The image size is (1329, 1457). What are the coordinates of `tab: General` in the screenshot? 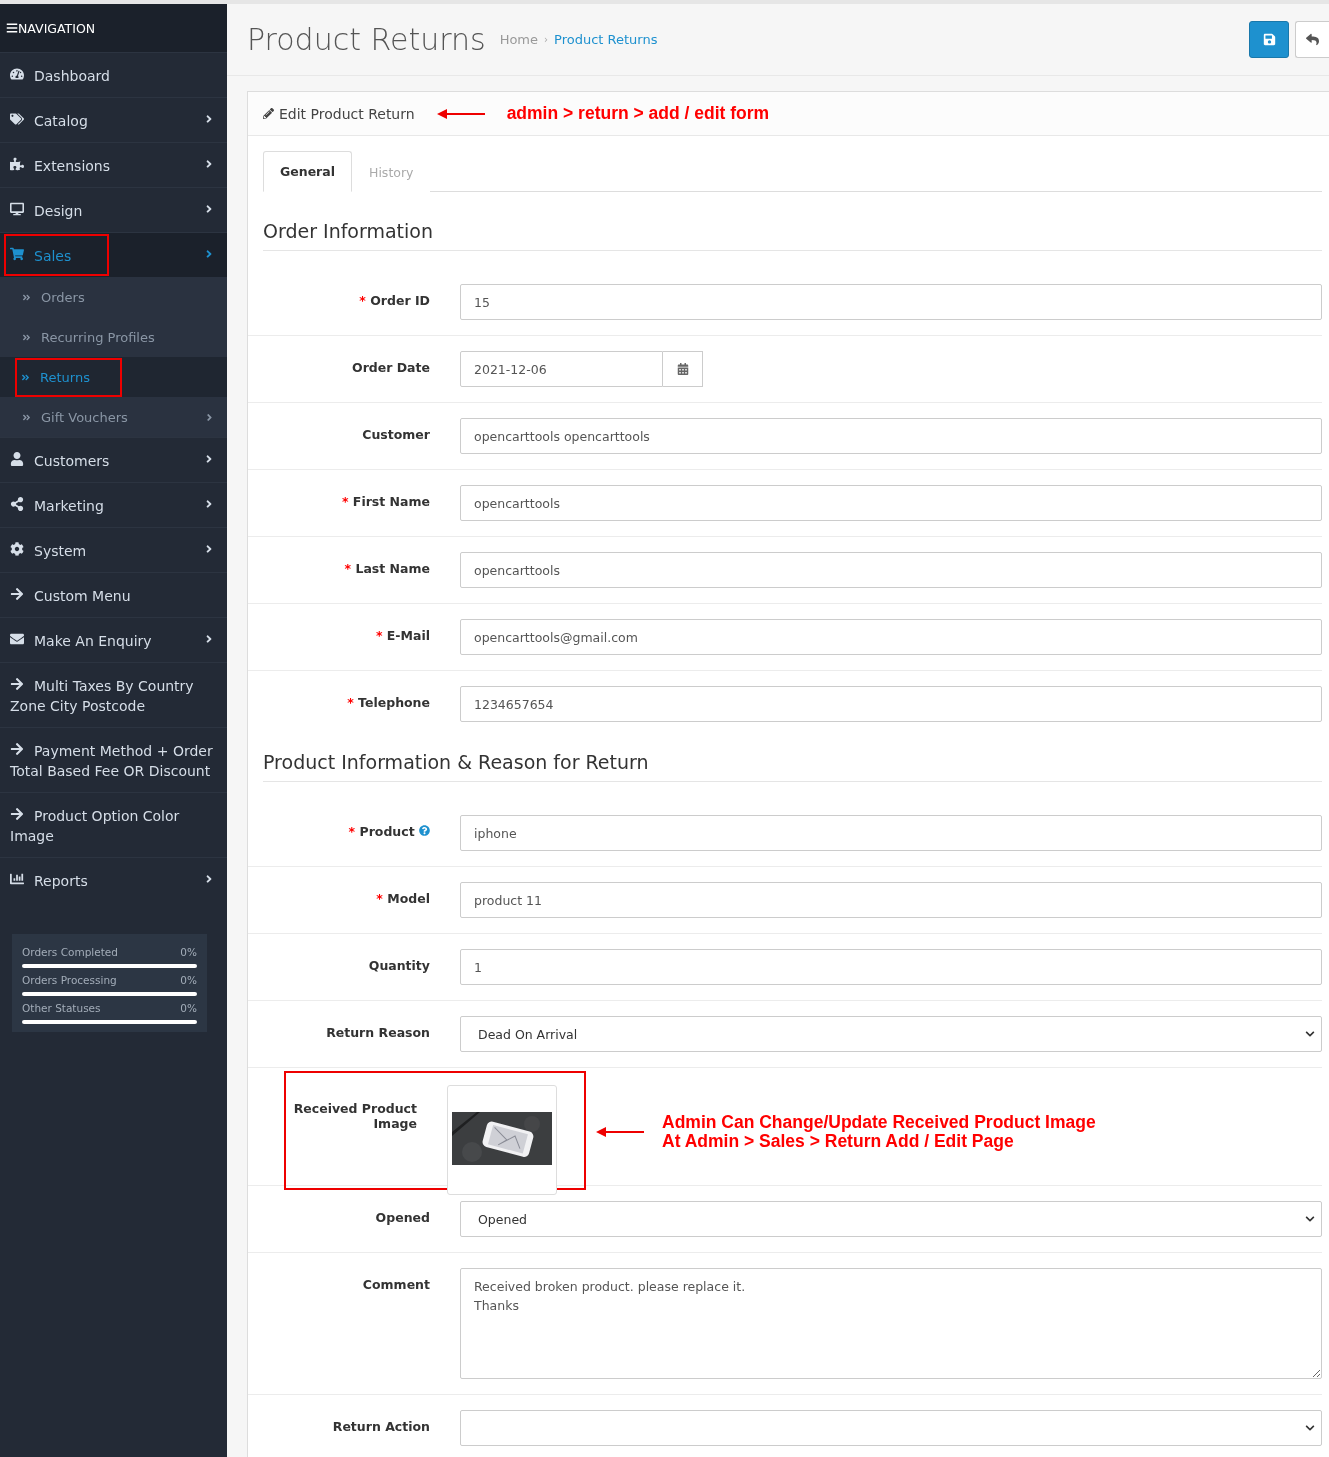 It's located at (307, 171).